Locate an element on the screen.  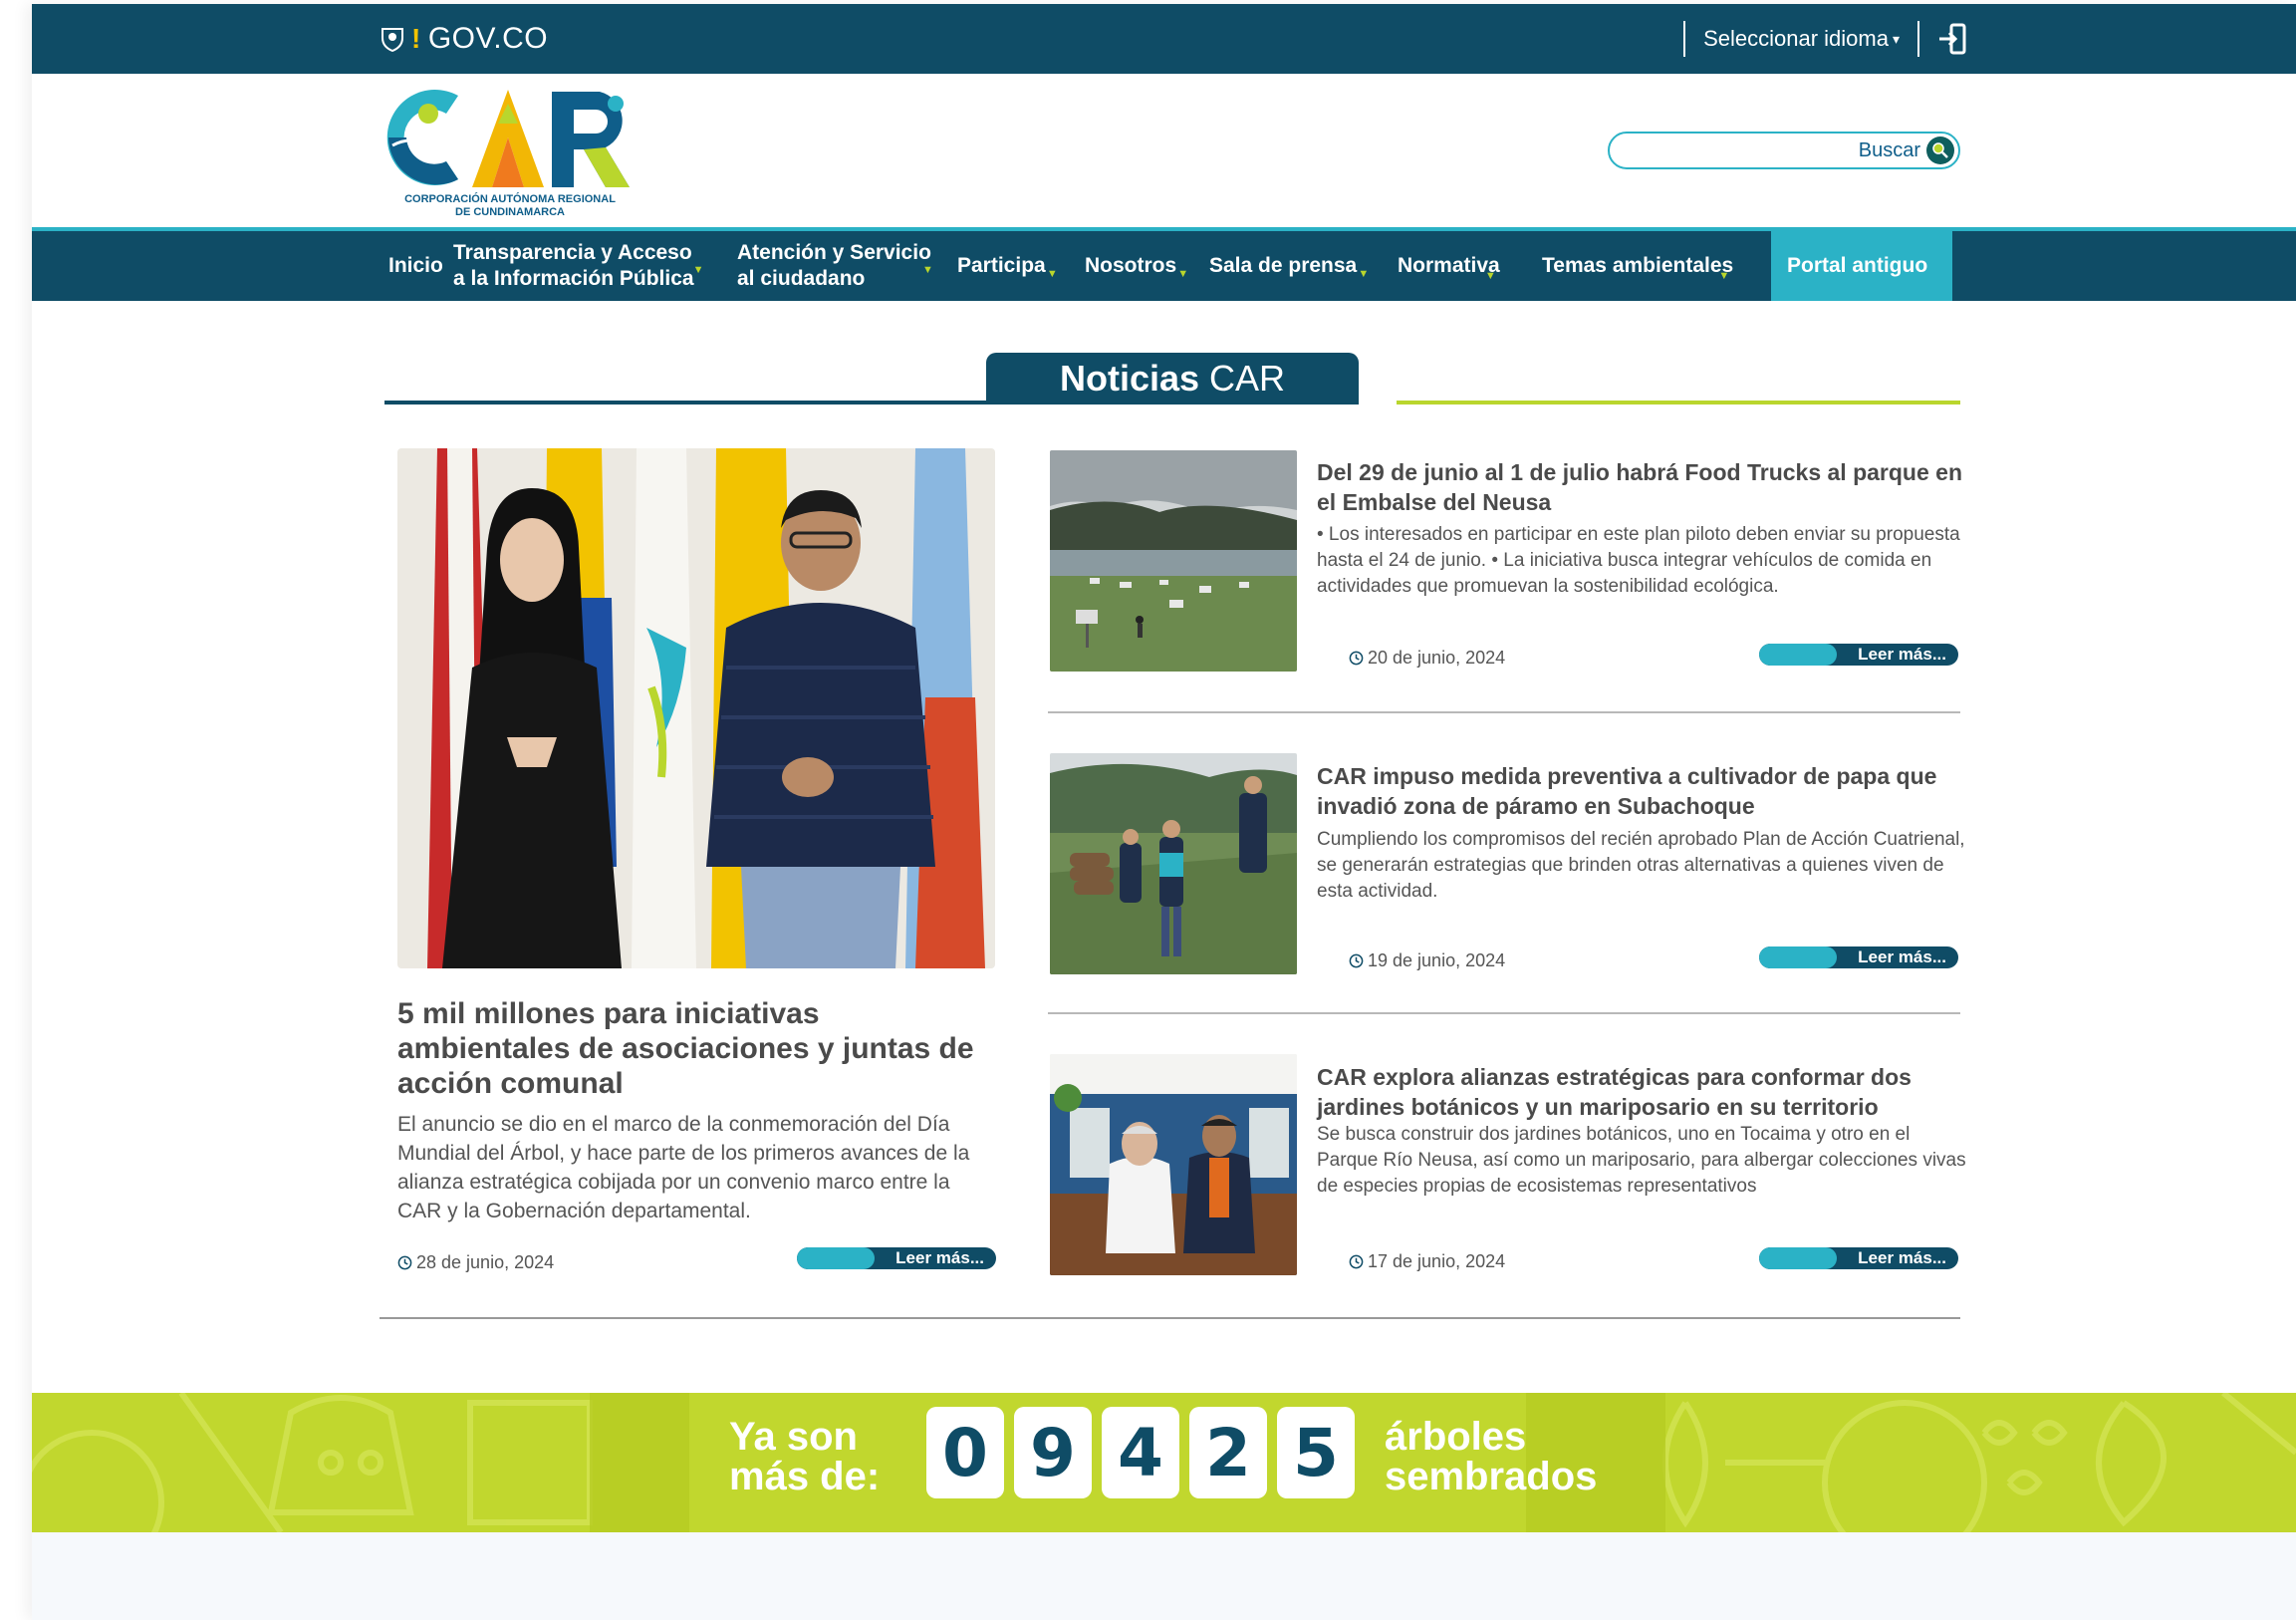
nav-item-temas-ambientales: Temas ambientales ▼ is located at coordinates (1637, 266).